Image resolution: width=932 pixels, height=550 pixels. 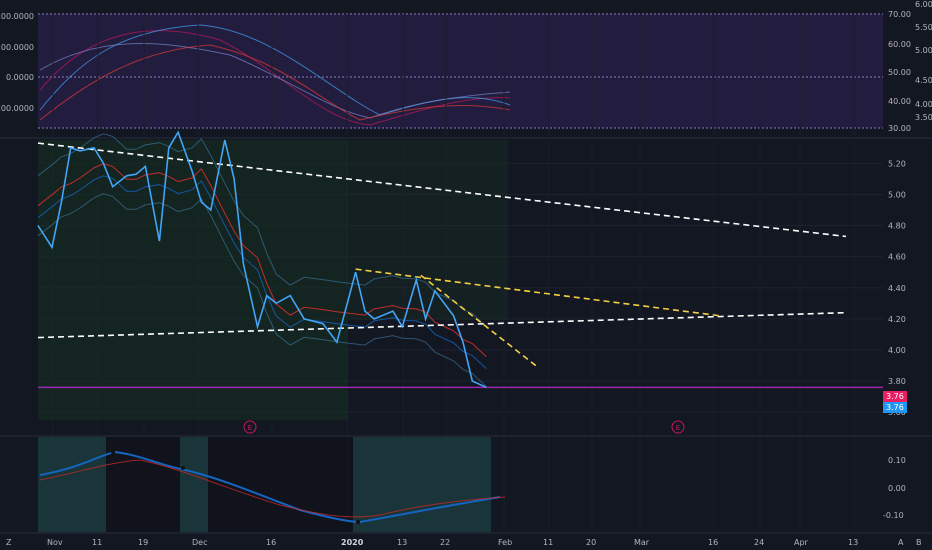 I want to click on osc-left-tick: 100.0000, so click(x=17, y=47).